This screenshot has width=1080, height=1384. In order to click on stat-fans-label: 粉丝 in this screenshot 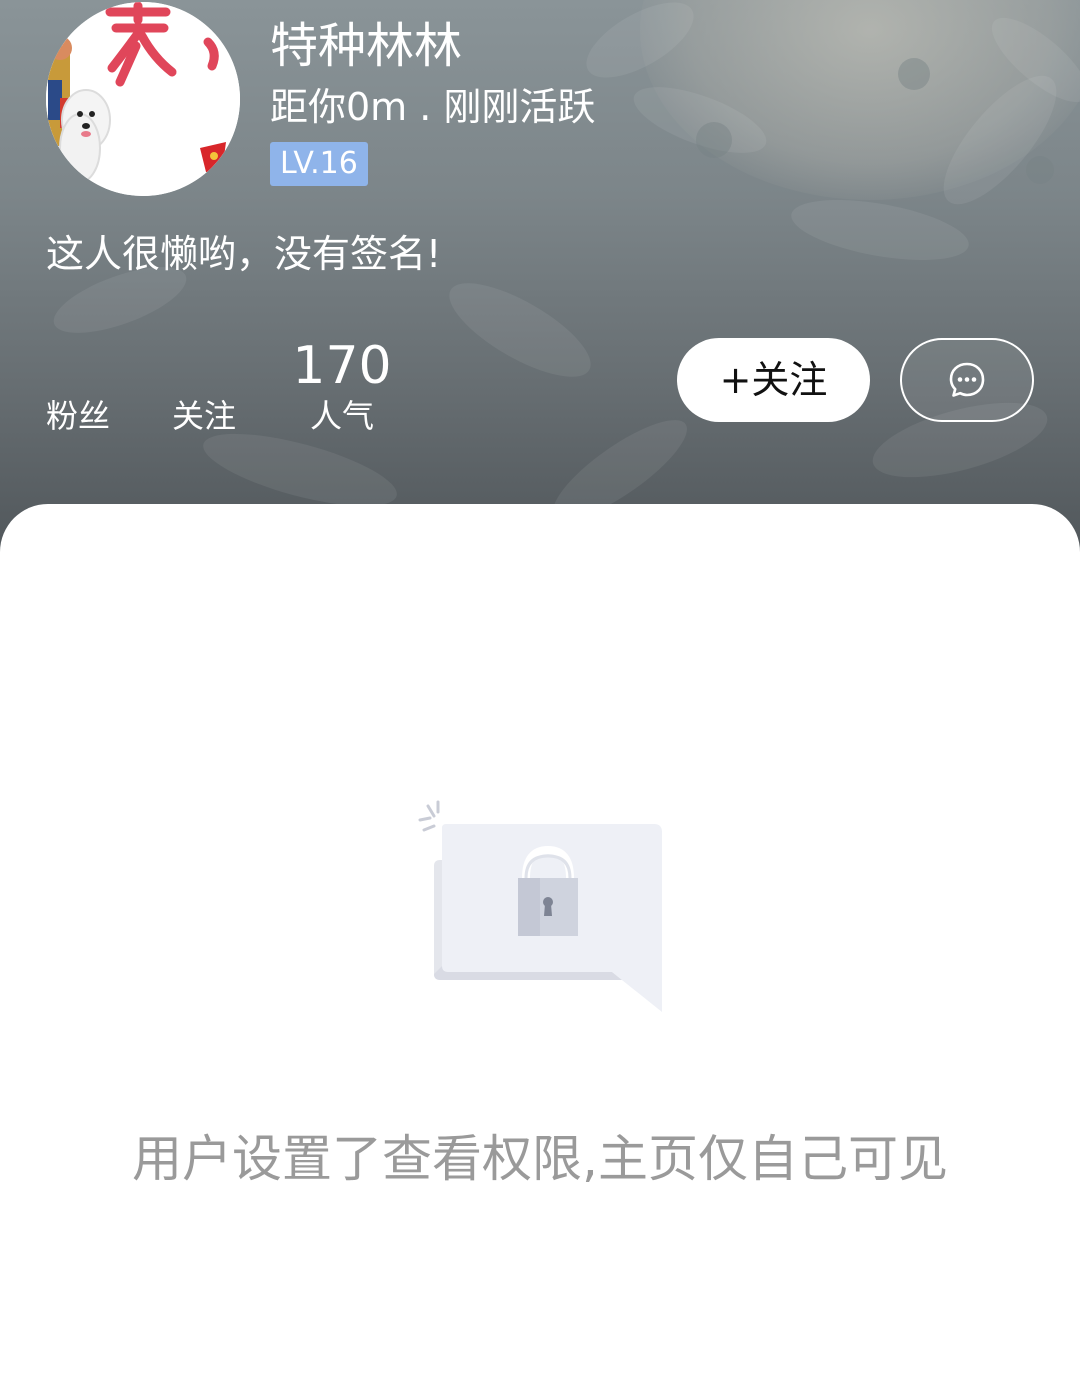, I will do `click(77, 416)`.